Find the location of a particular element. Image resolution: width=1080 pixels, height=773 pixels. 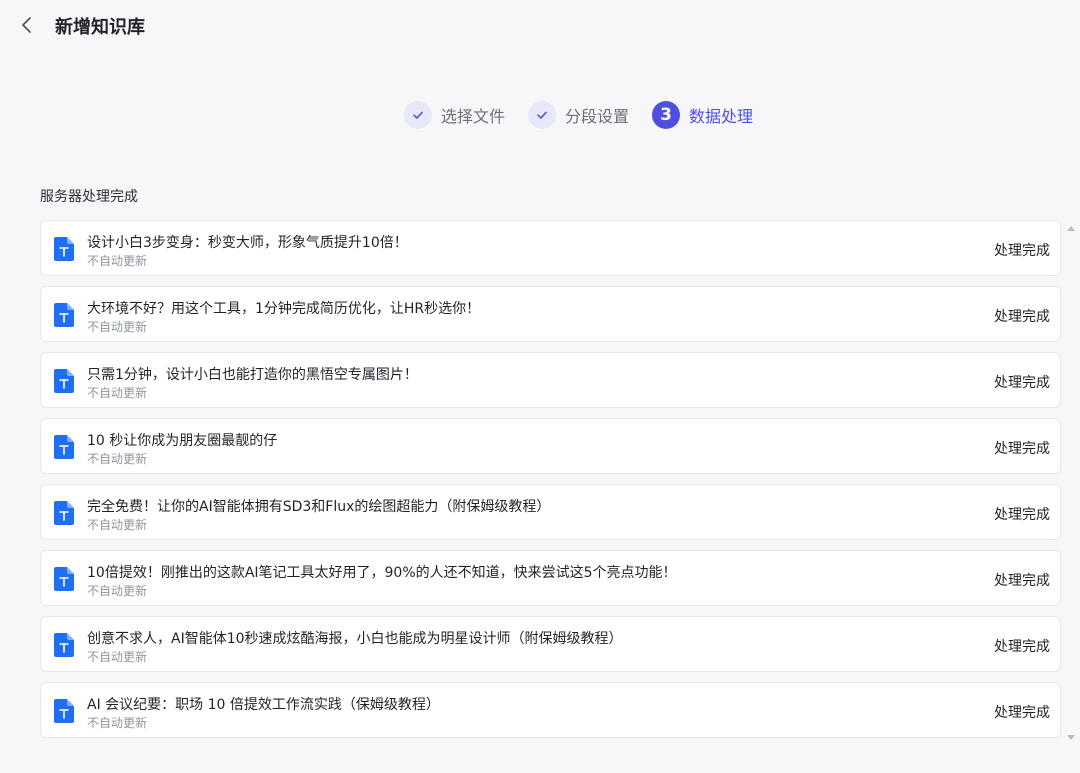

item-title: AI 会议纪要：职场 10 倍提效工作流实践（保姆级教程） is located at coordinates (263, 705).